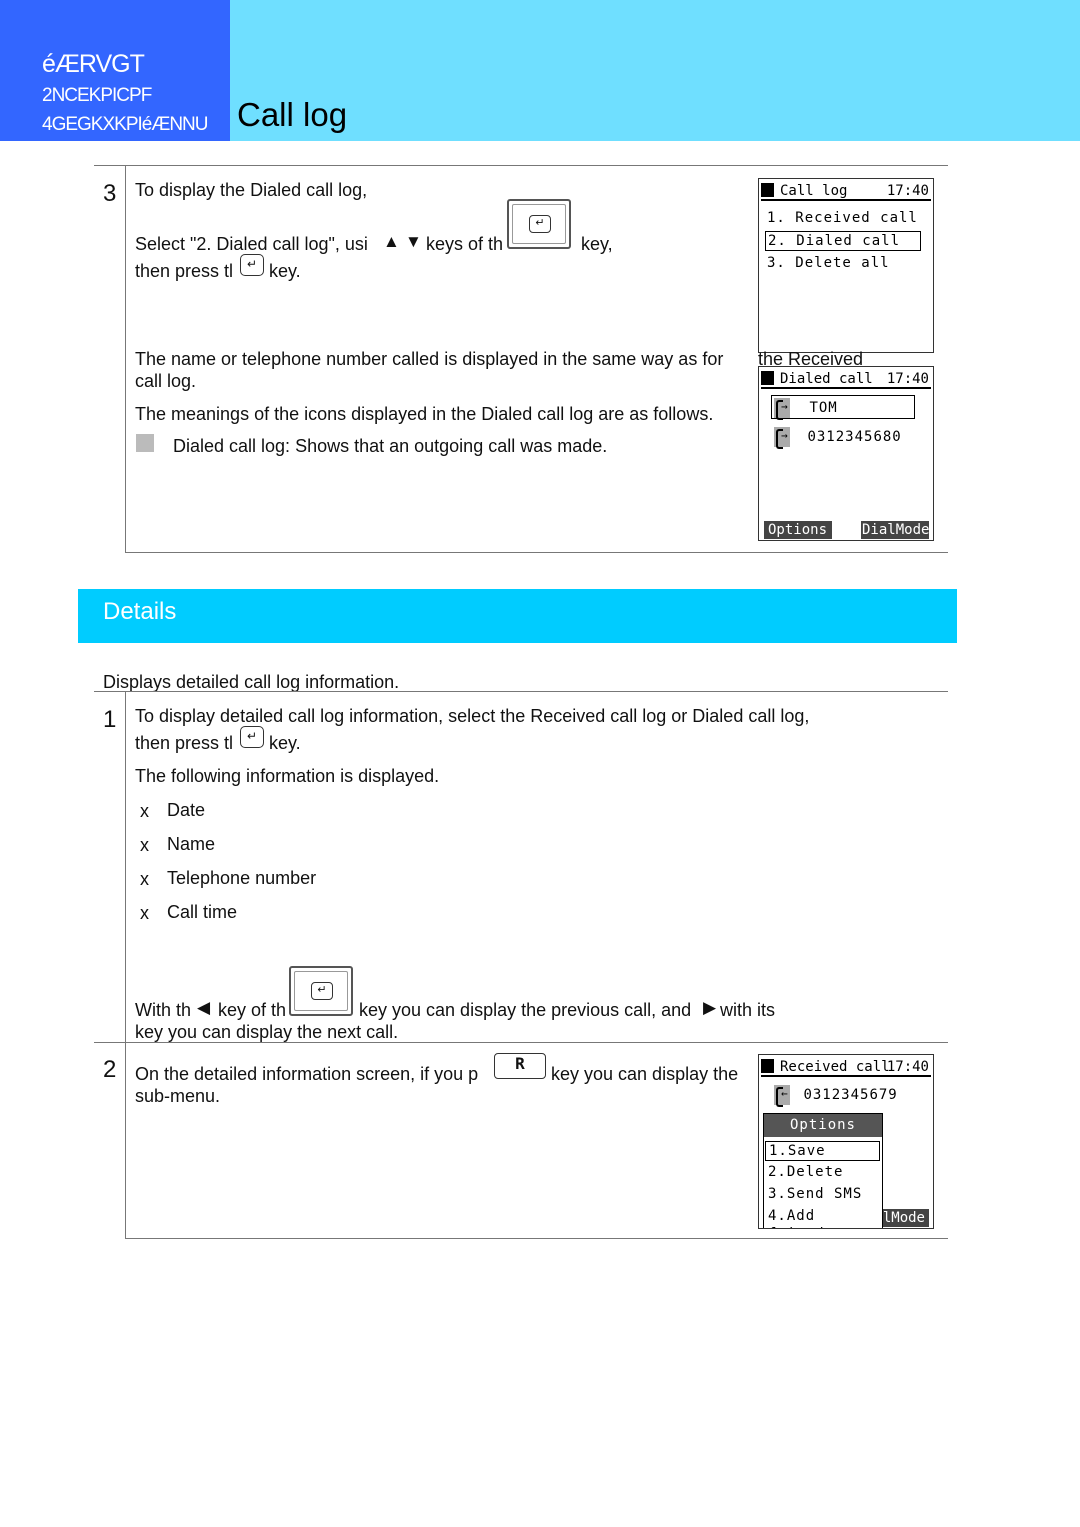 The height and width of the screenshot is (1527, 1080). Describe the element at coordinates (903, 1218) in the screenshot. I see `softkey-dialmode: lMode` at that location.